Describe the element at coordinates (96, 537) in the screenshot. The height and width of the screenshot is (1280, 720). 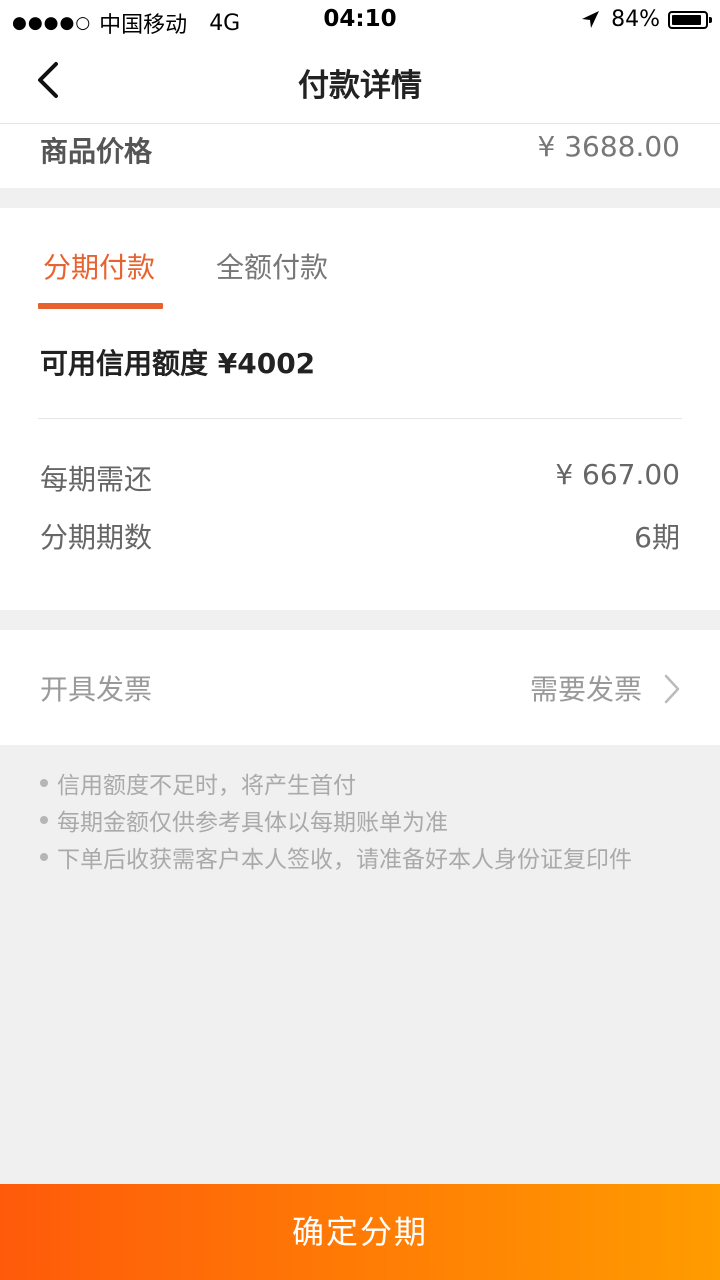
I see `installment-count-label: 分期期数` at that location.